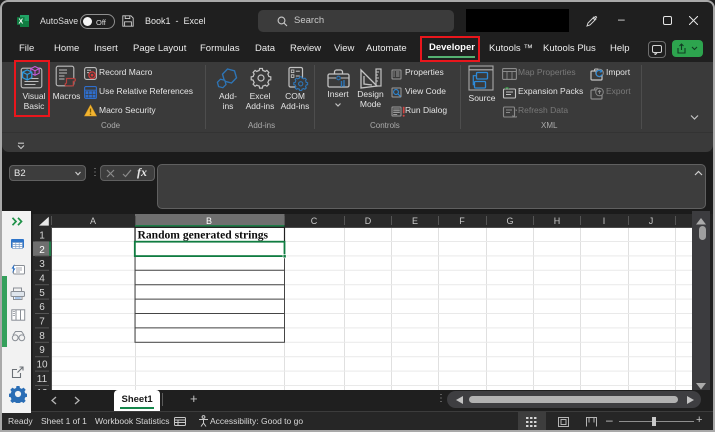  What do you see at coordinates (93, 221) in the screenshot?
I see `svg-text: A` at bounding box center [93, 221].